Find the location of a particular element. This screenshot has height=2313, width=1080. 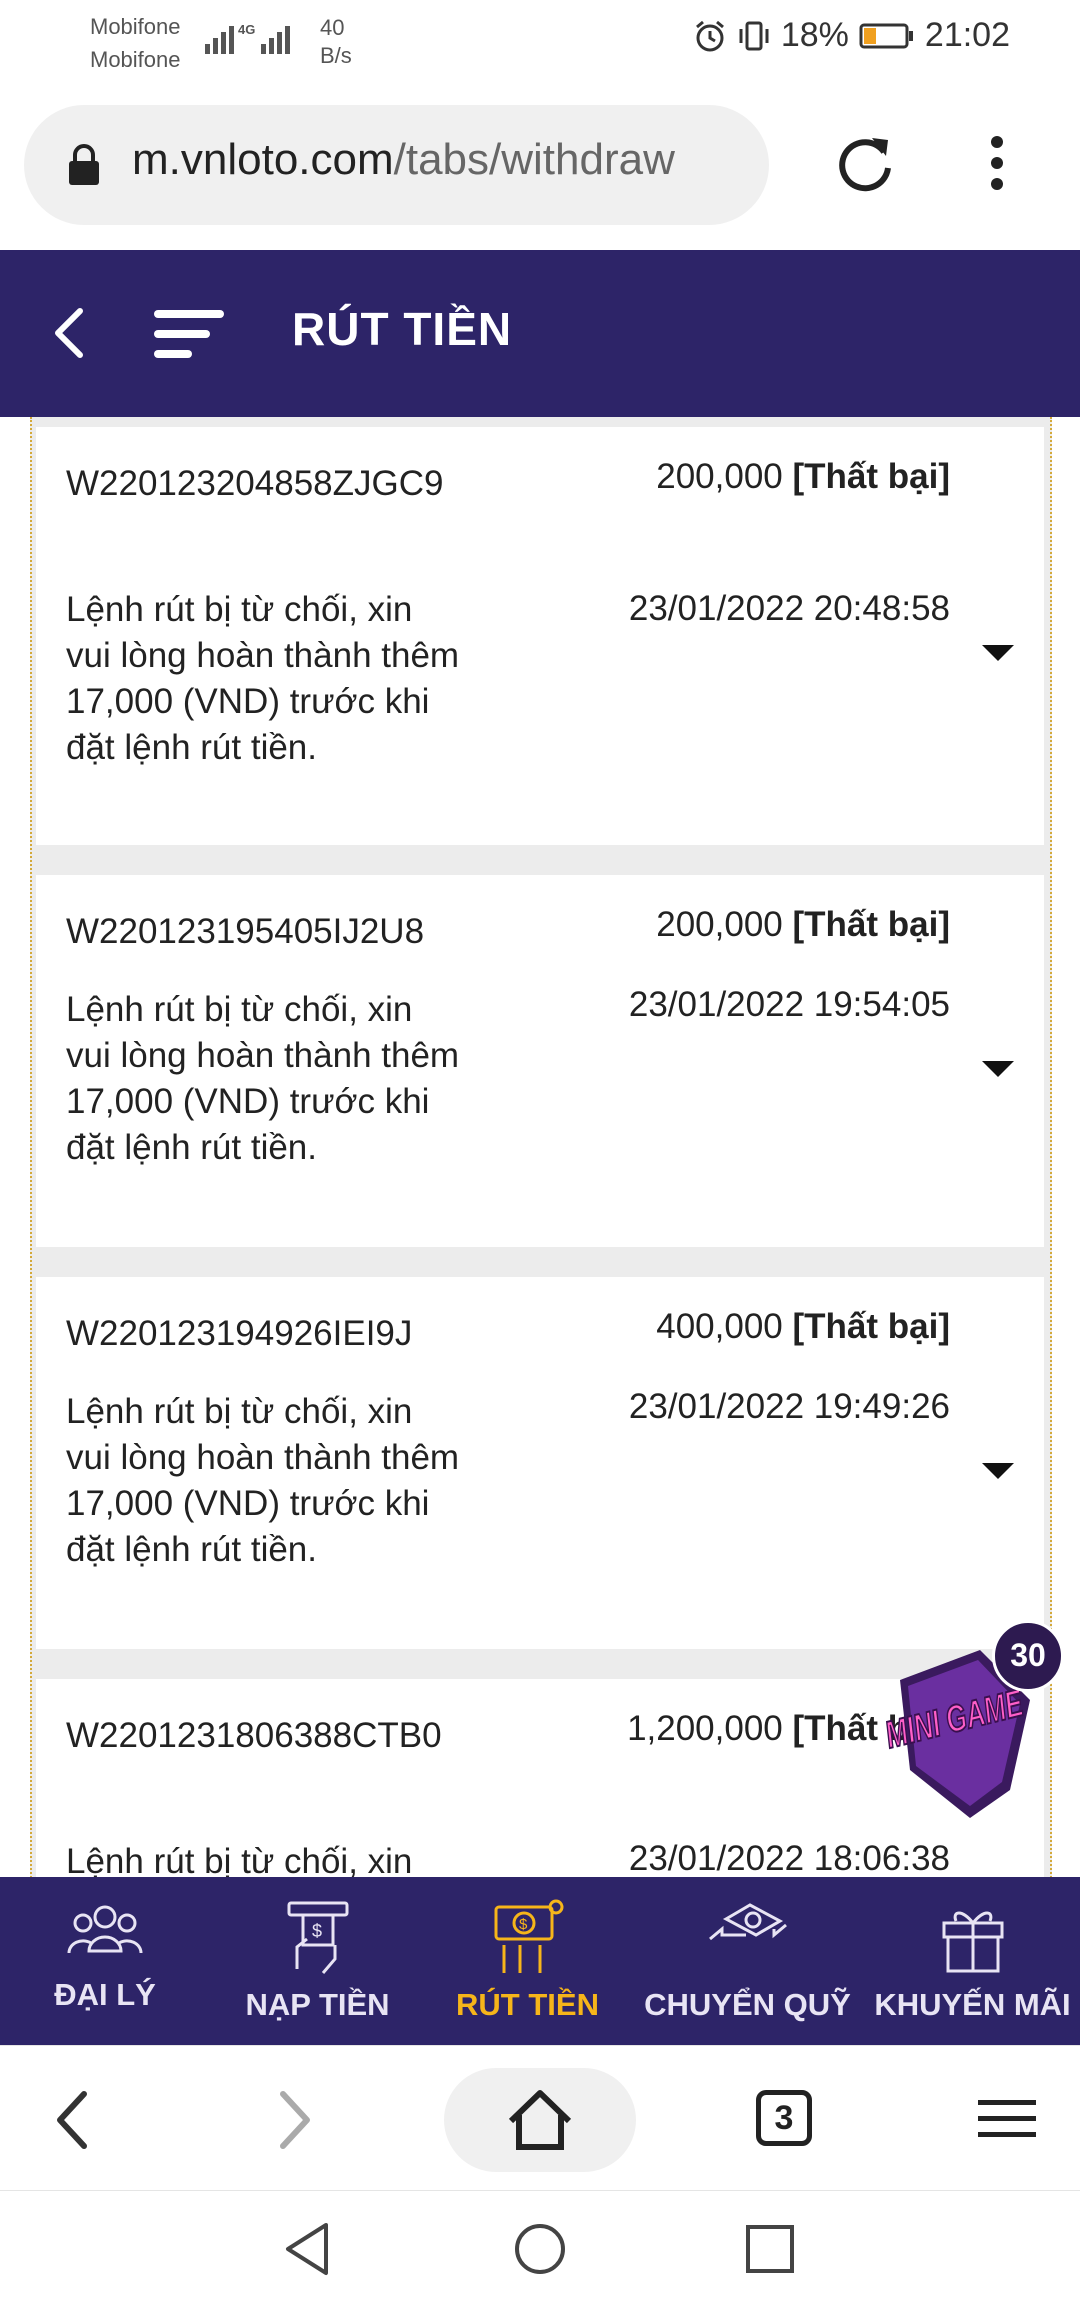

atm-deposit-icon: $ is located at coordinates (317, 1937).